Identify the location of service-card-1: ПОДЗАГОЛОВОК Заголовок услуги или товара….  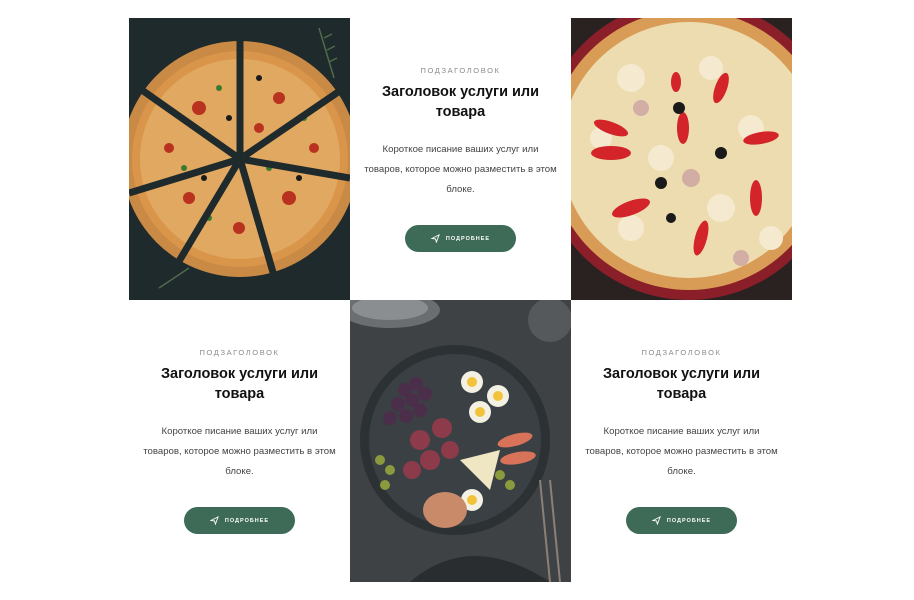
(460, 159).